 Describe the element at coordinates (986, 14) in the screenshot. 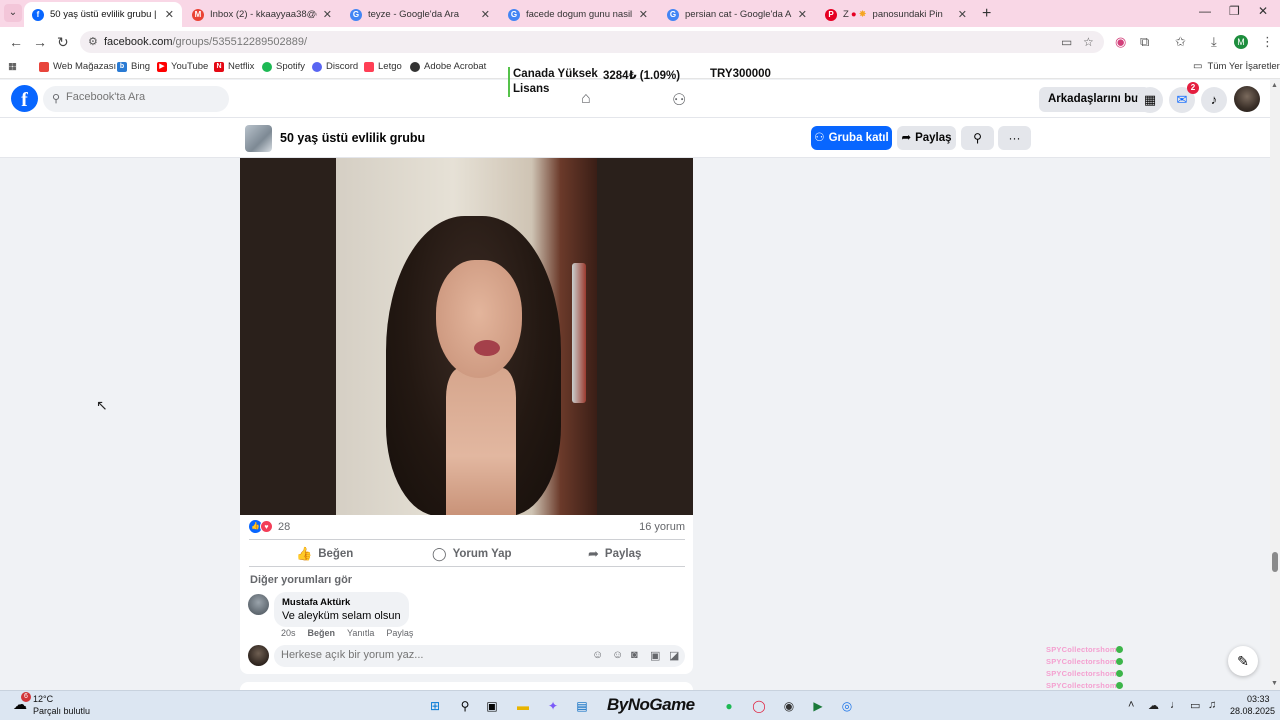

I see `new-tab-icon: +` at that location.